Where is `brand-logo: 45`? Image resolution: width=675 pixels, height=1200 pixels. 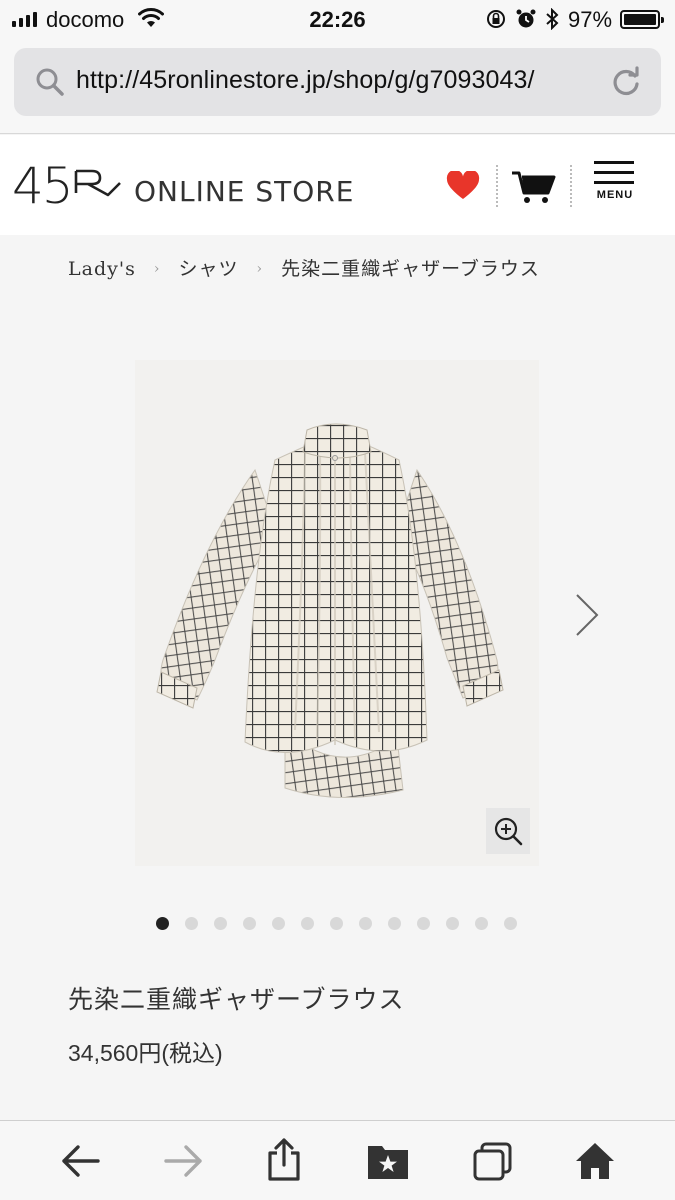 brand-logo: 45 is located at coordinates (68, 187).